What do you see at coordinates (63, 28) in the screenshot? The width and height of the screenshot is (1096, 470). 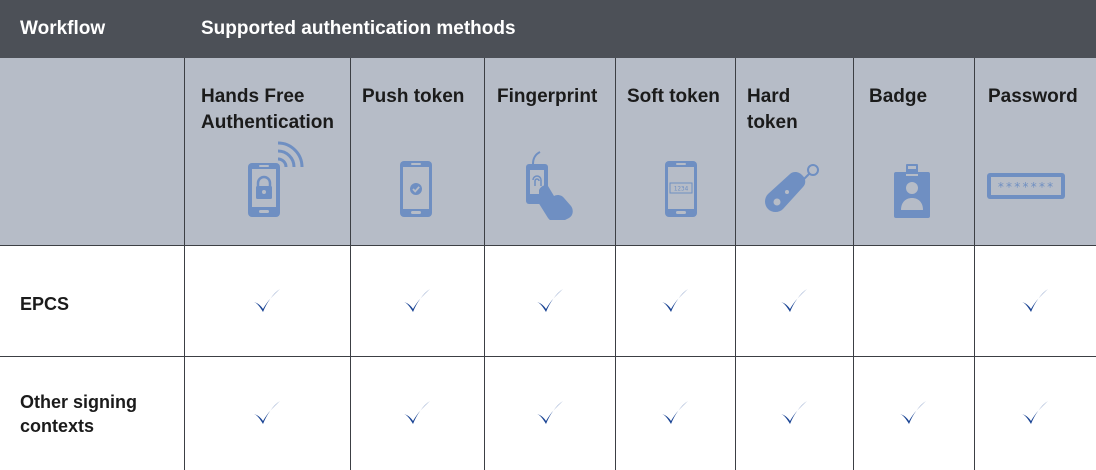 I see `workflow-header: Workflow` at bounding box center [63, 28].